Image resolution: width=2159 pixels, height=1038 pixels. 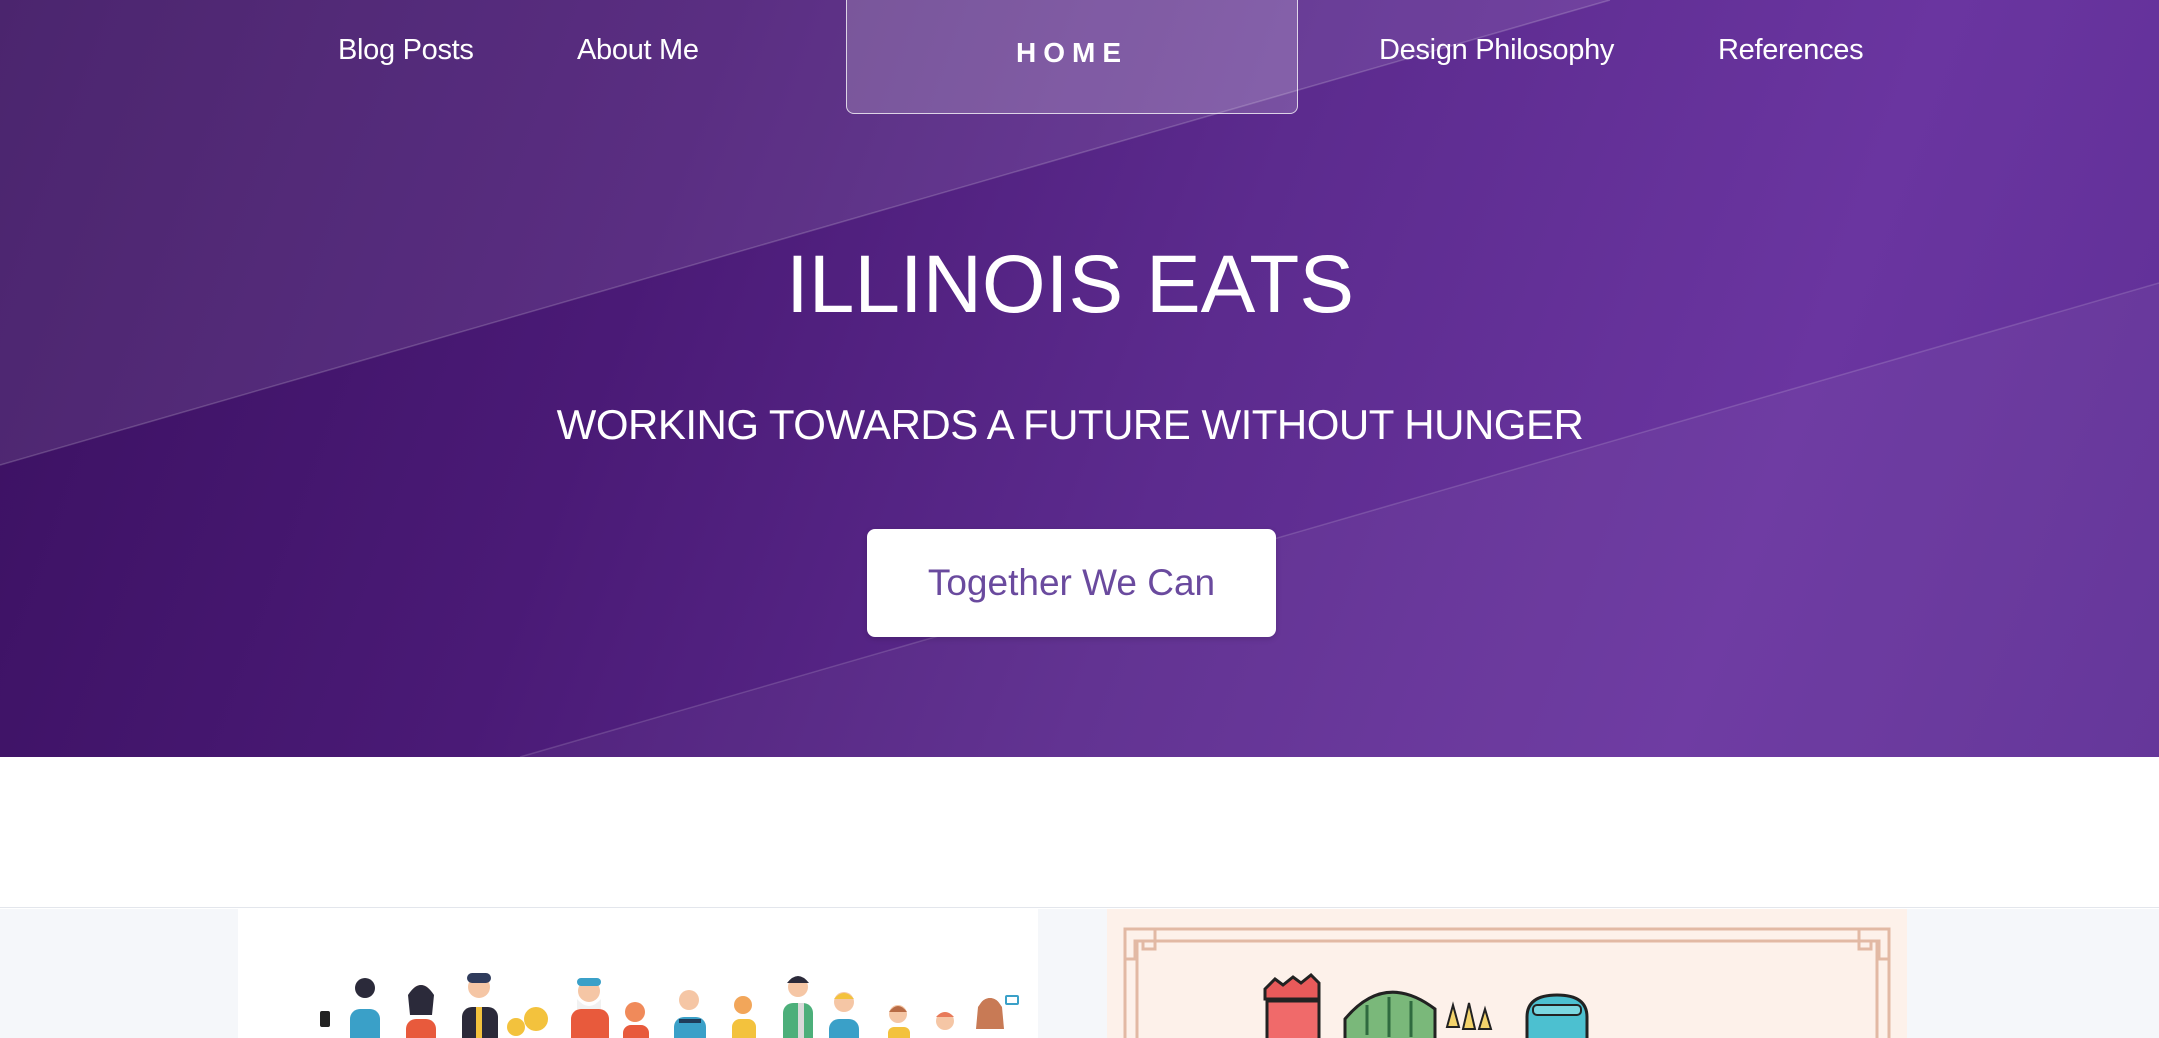 I want to click on card-people-crowd, so click(x=638, y=973).